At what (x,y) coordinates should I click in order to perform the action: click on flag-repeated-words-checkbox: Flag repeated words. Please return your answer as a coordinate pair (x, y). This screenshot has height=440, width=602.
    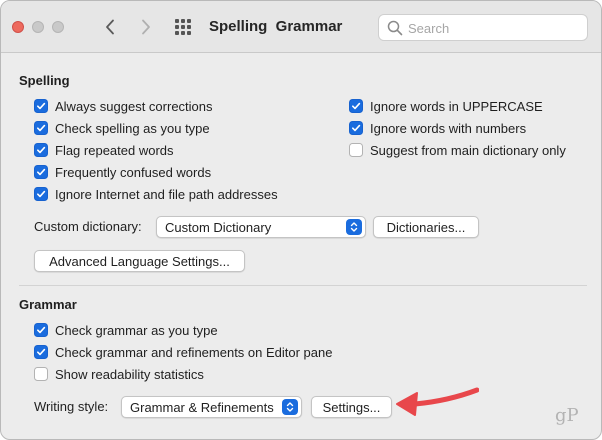
    Looking at the image, I should click on (104, 150).